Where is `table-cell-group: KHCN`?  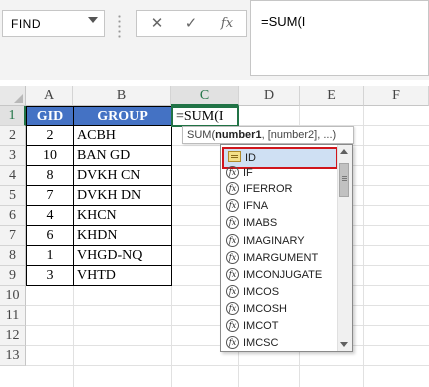
table-cell-group: KHCN is located at coordinates (122, 216).